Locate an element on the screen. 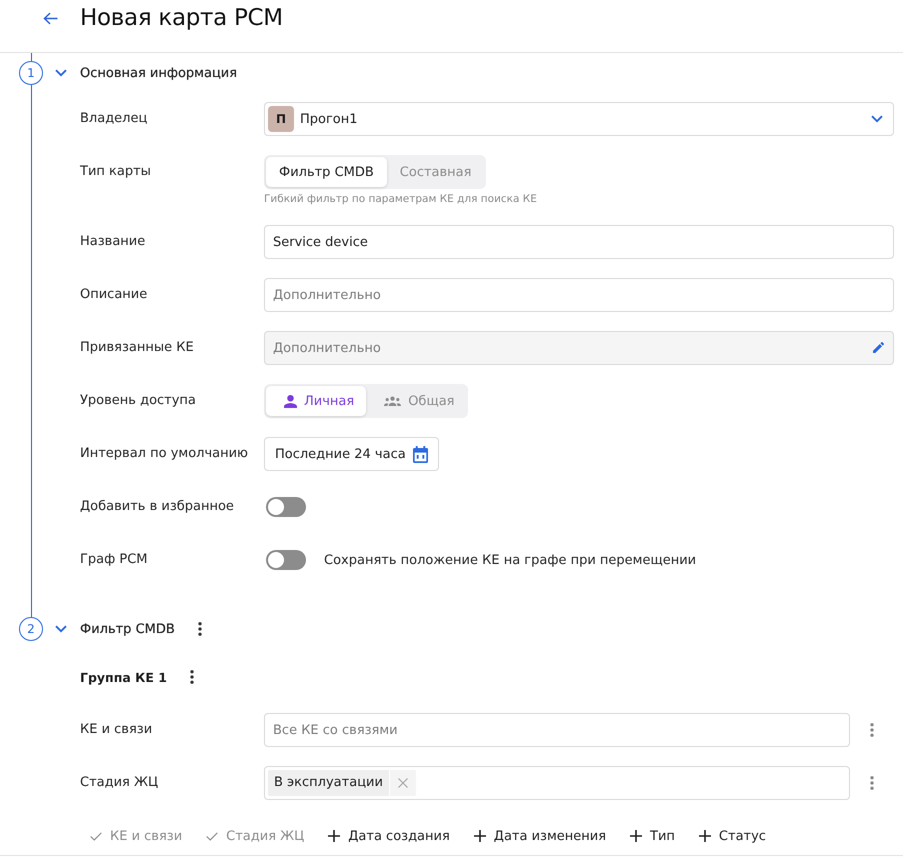 The height and width of the screenshot is (861, 903). text-field: Service device is located at coordinates (579, 242).